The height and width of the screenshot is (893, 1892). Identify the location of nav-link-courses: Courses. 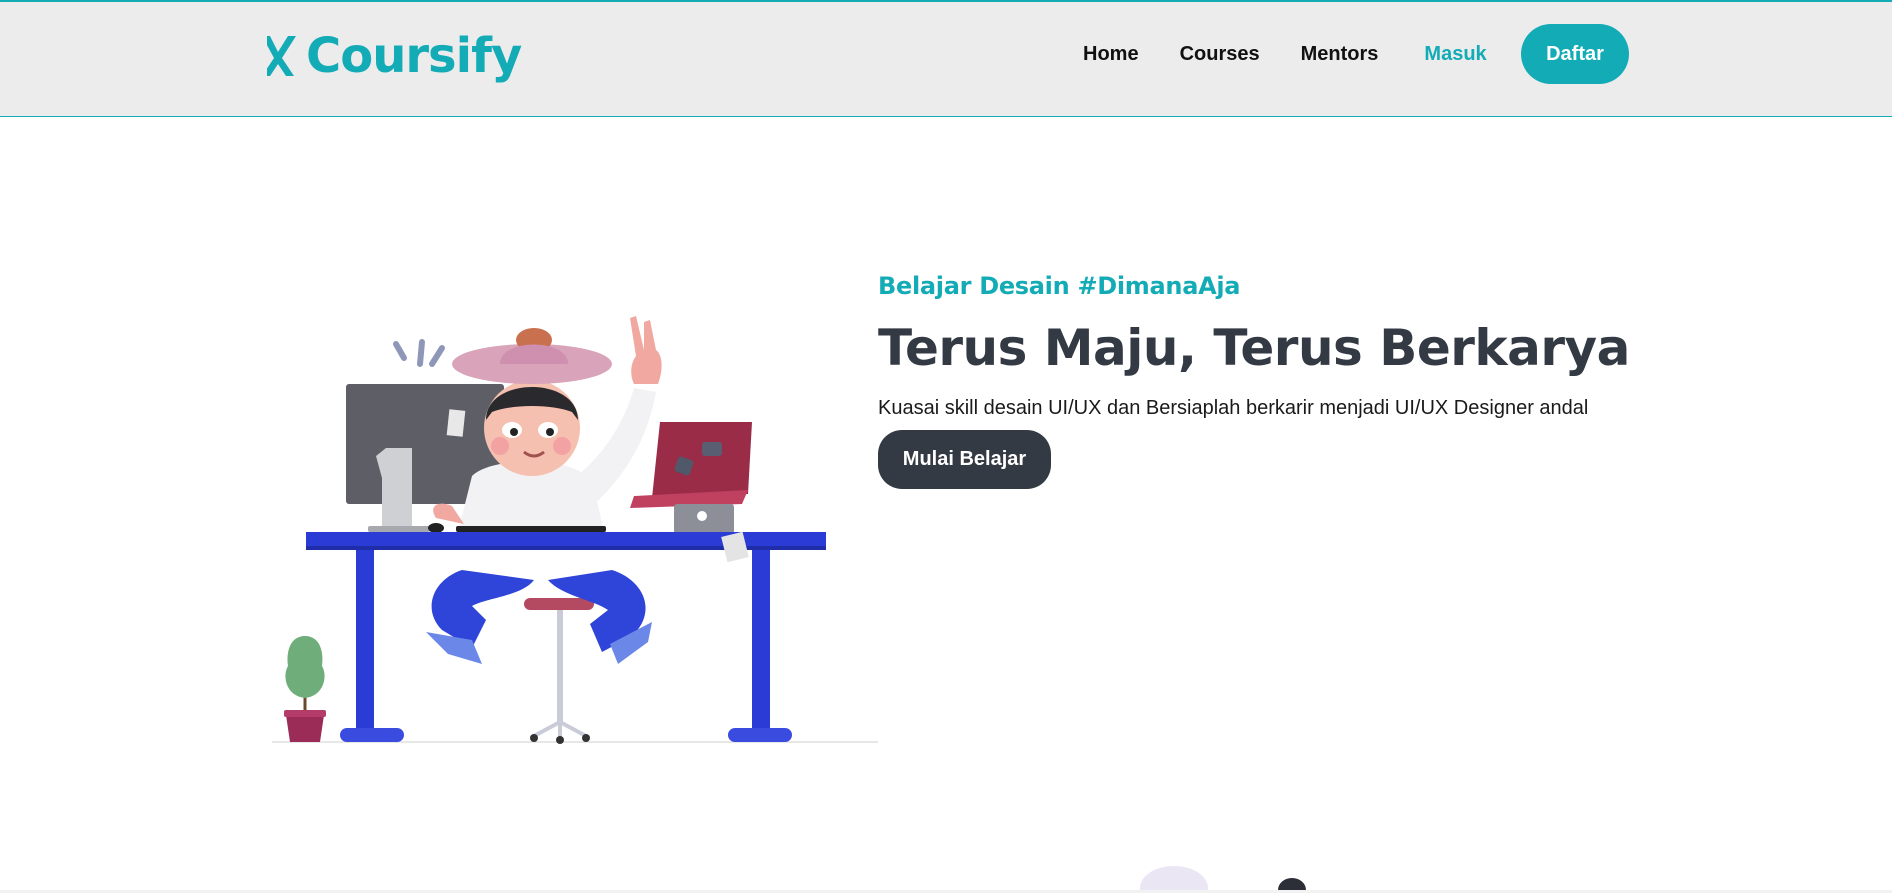
(1220, 54).